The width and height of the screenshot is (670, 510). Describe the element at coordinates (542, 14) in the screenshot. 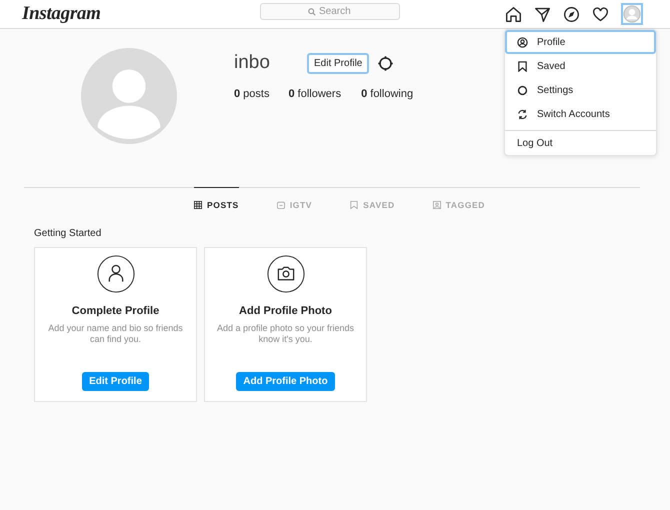

I see `send-icon` at that location.